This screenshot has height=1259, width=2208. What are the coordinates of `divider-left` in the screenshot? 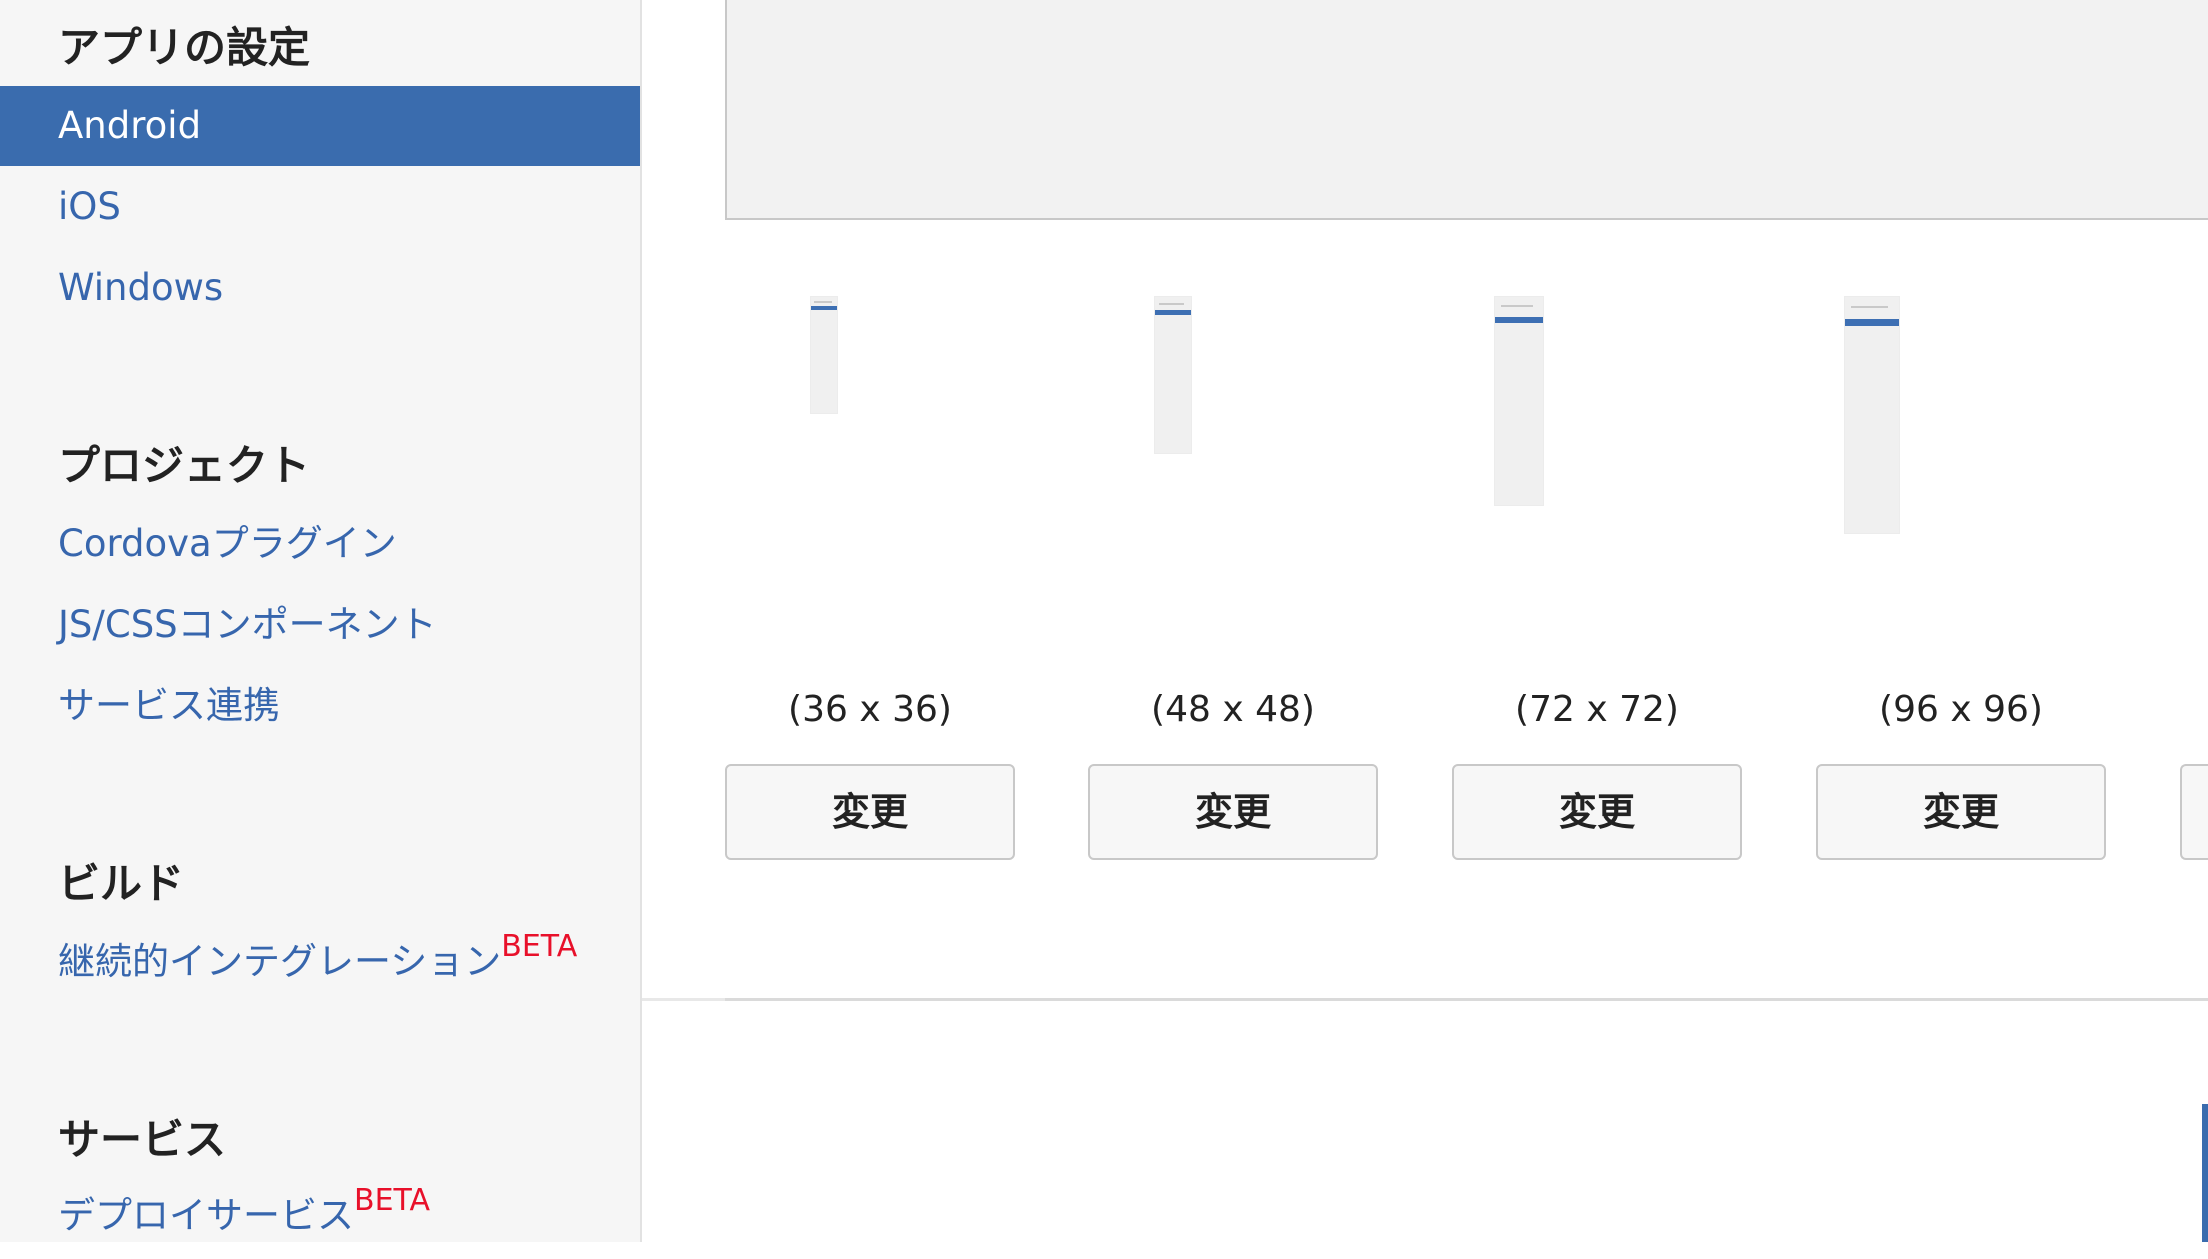 It's located at (683, 999).